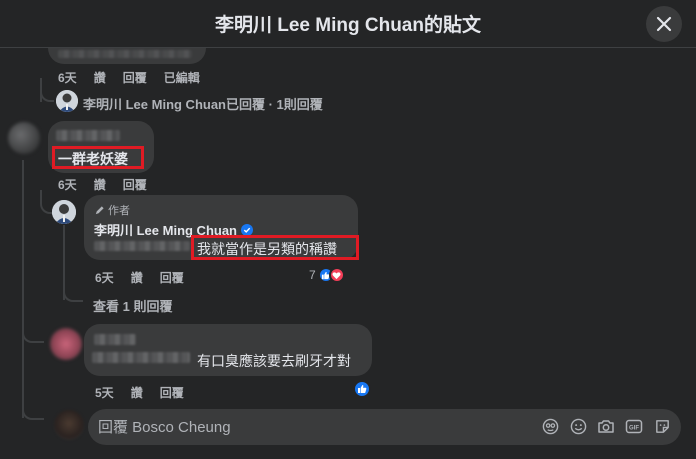 The image size is (696, 459). What do you see at coordinates (362, 389) in the screenshot?
I see `like-reaction-icon` at bounding box center [362, 389].